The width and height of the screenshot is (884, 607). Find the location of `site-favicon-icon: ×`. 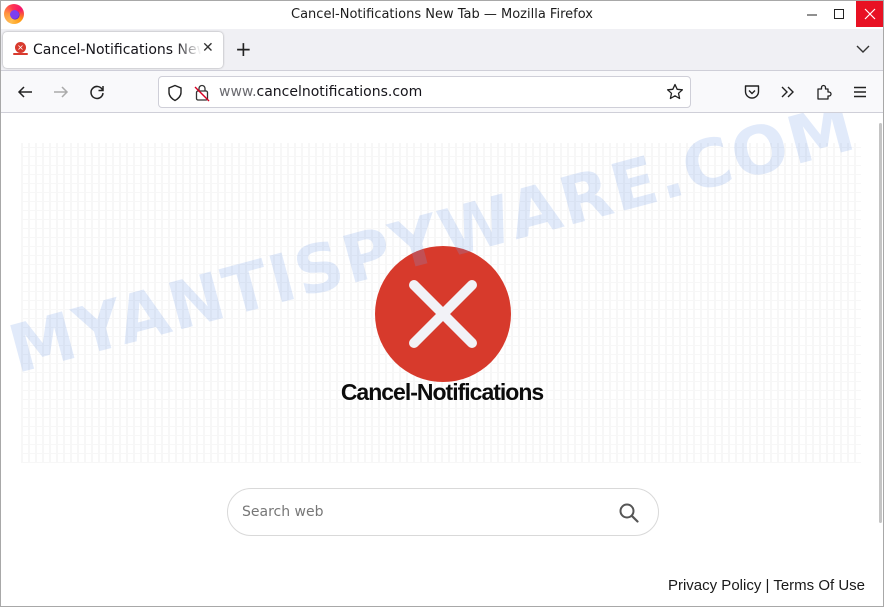

site-favicon-icon: × is located at coordinates (20, 49).